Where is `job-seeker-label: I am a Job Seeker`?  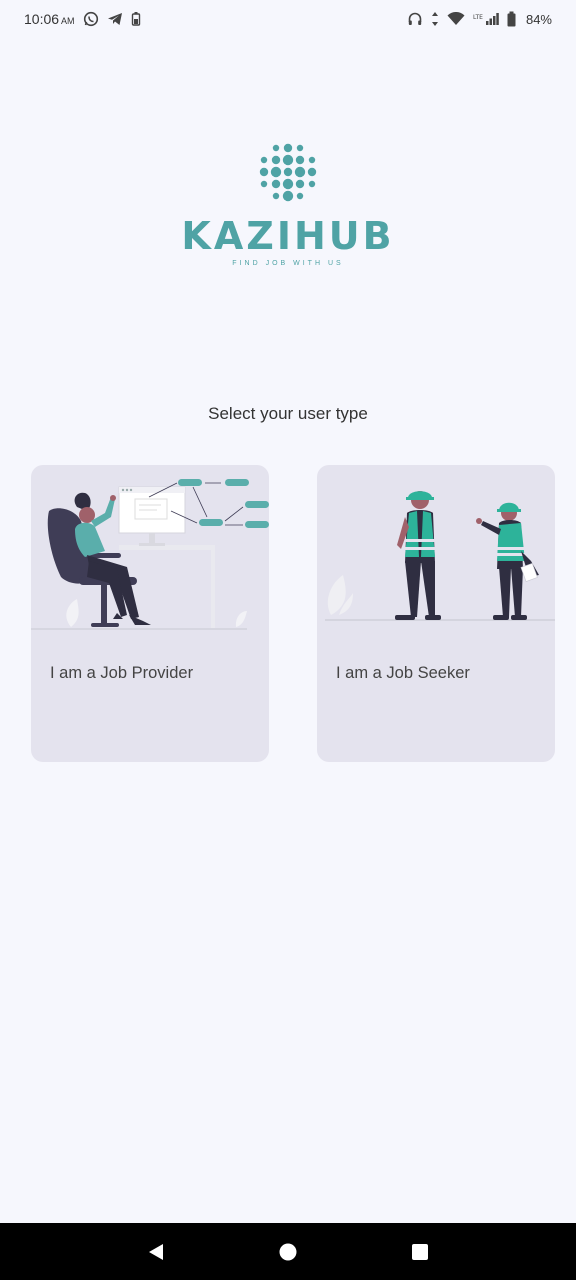
job-seeker-label: I am a Job Seeker is located at coordinates (403, 673).